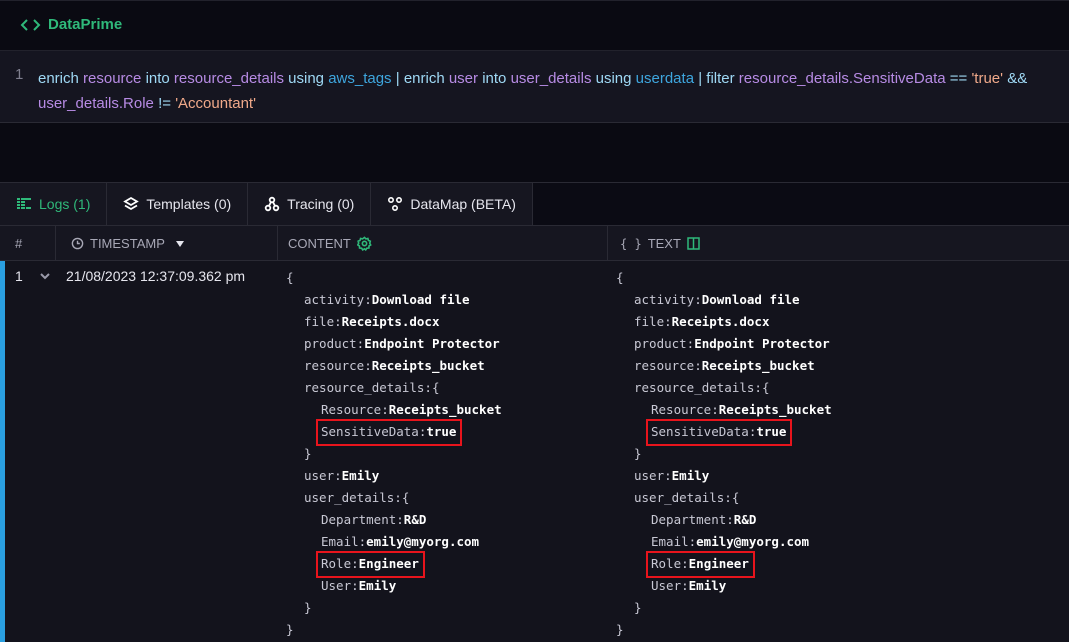 The height and width of the screenshot is (642, 1069). What do you see at coordinates (838, 243) in the screenshot?
I see `column-text: { } TEXT` at bounding box center [838, 243].